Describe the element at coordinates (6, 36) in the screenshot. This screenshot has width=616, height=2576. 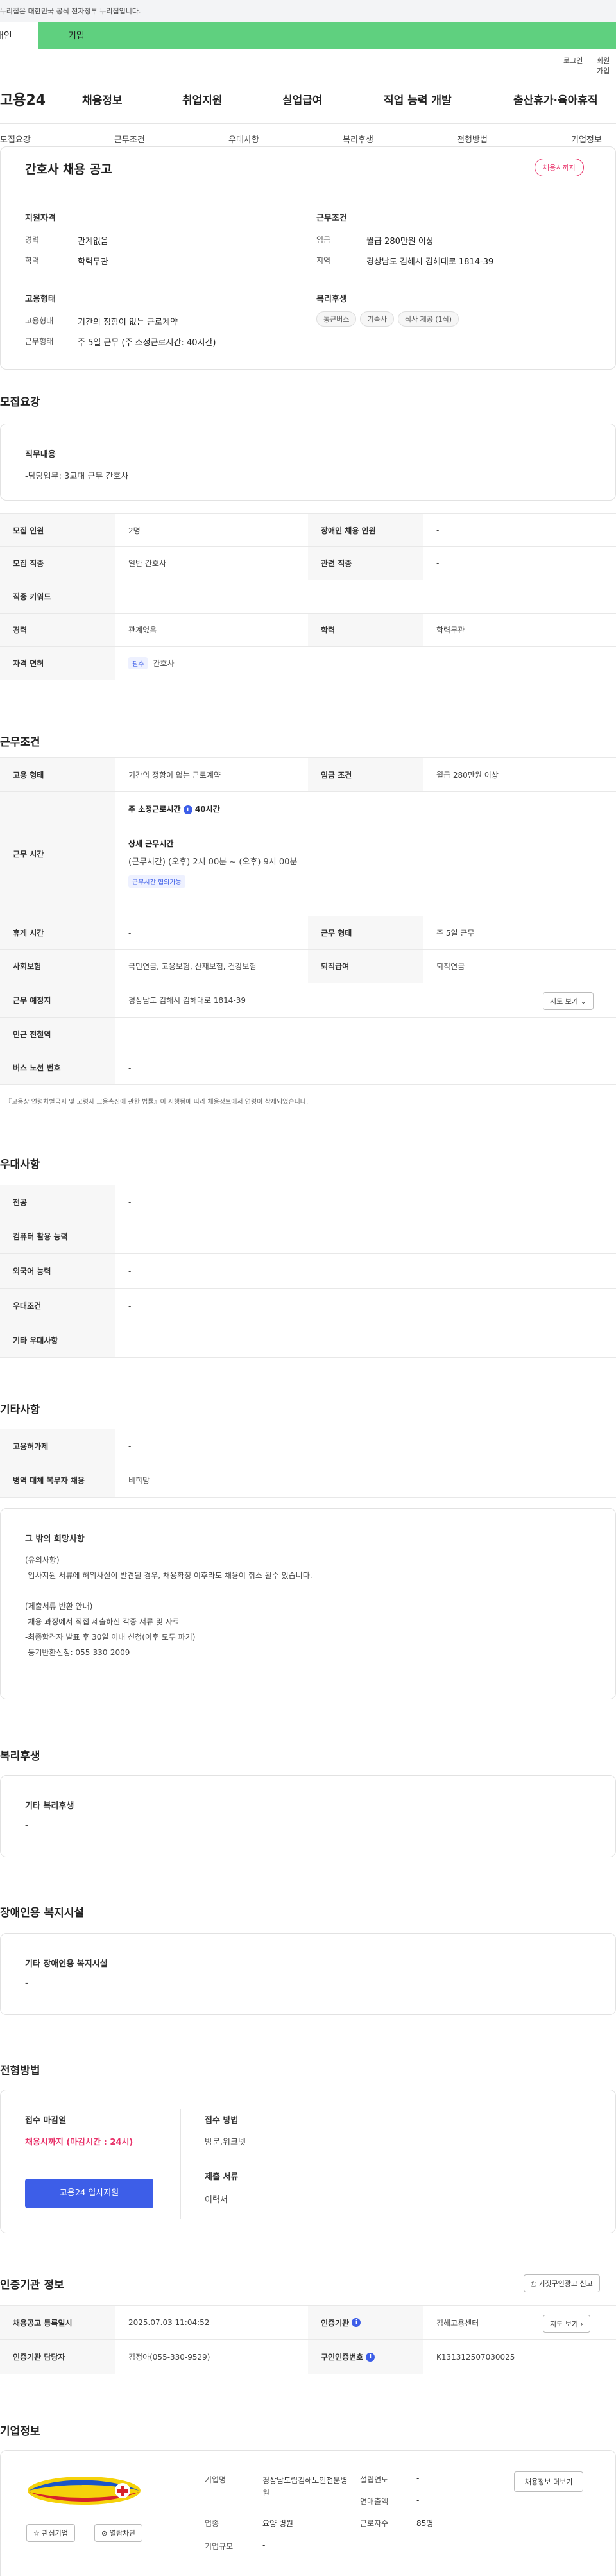
I see `tab-personal-label: 개인` at that location.